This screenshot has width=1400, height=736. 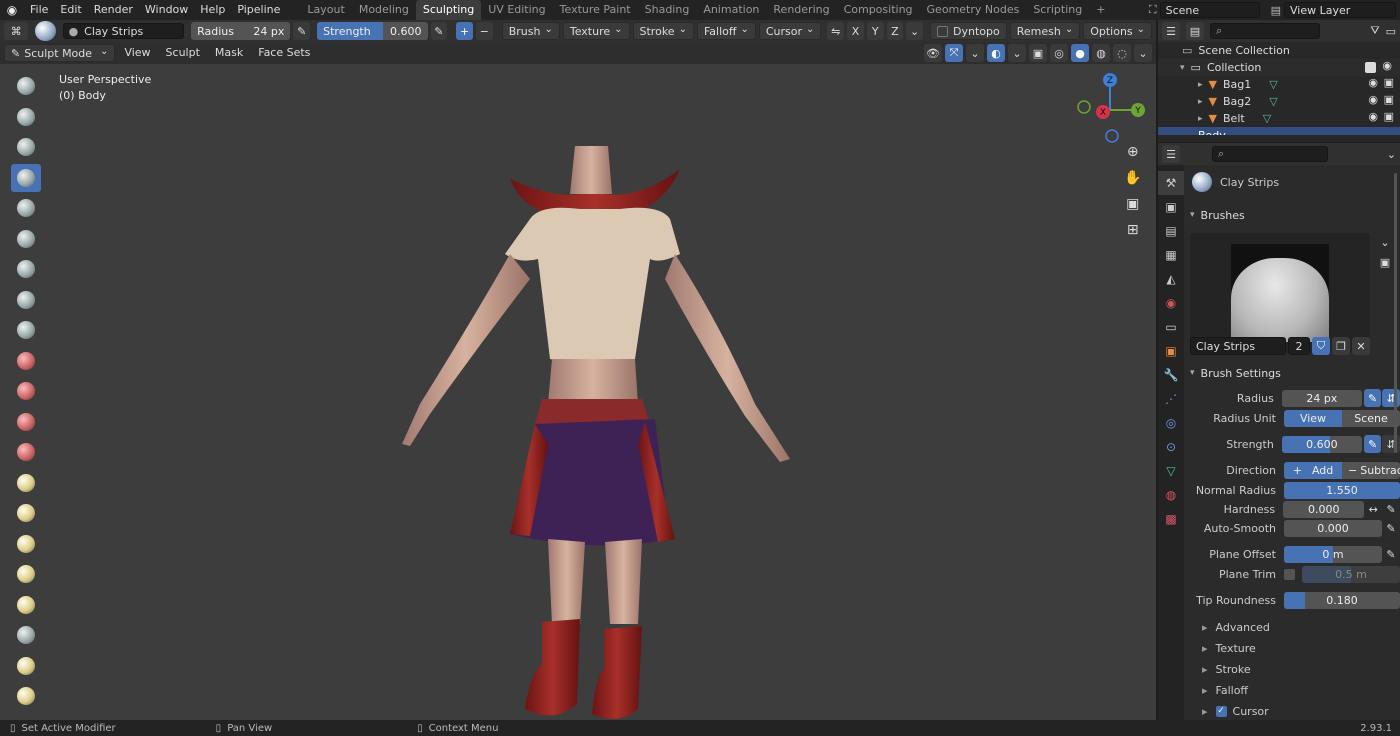 I want to click on brush-image-icon: ▣, so click(x=1385, y=262).